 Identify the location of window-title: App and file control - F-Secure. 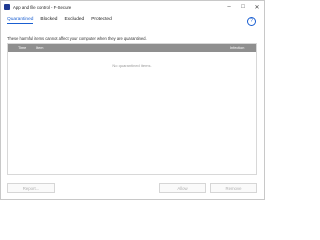
(42, 7).